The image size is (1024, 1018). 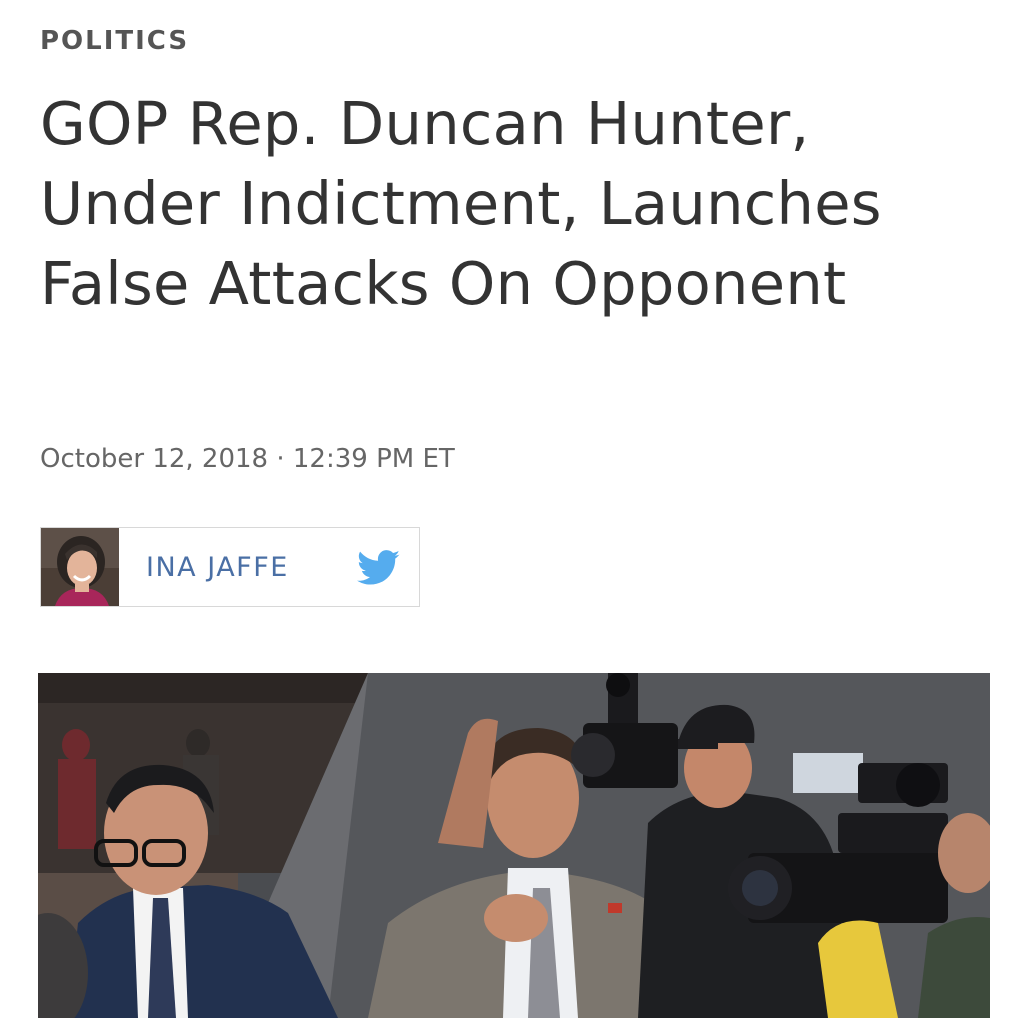 I want to click on twitter-icon, so click(x=379, y=568).